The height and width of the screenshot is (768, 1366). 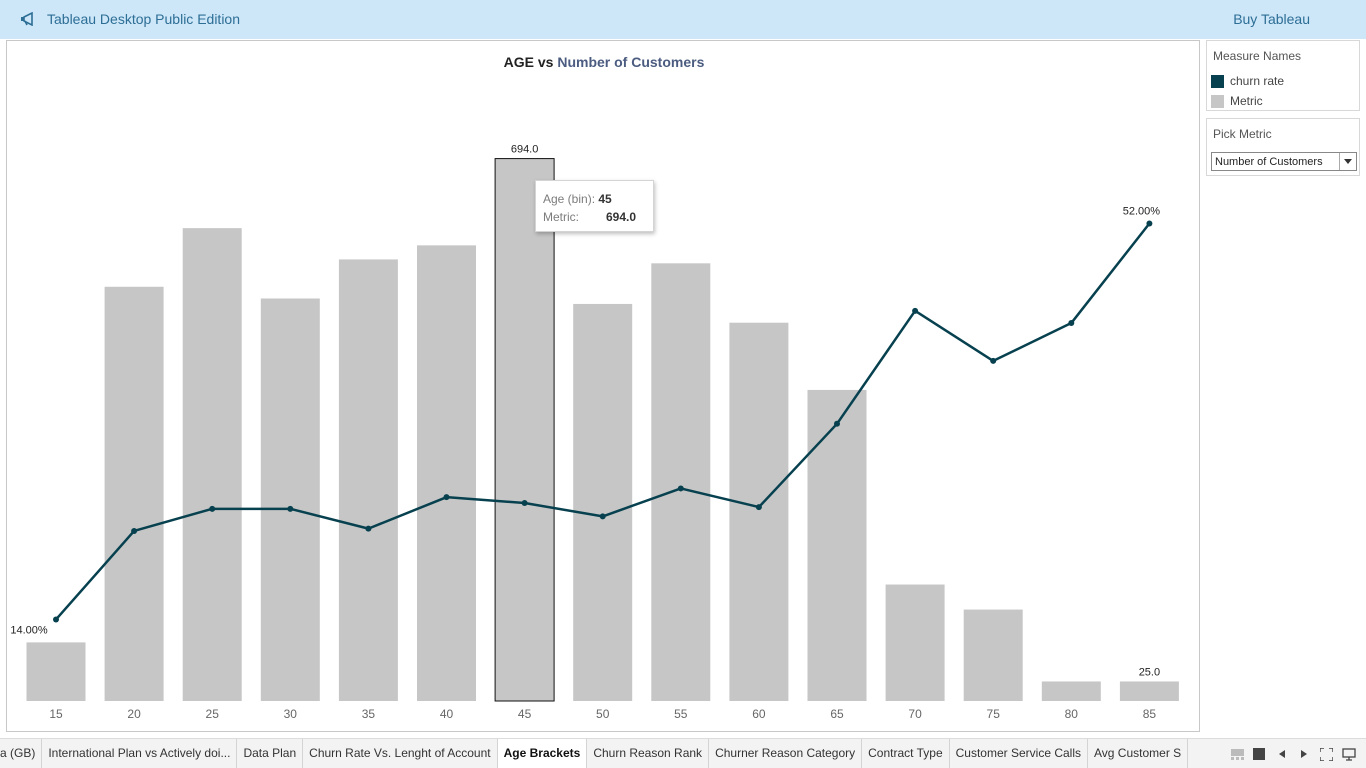 What do you see at coordinates (598, 217) in the screenshot?
I see `tooltip-row-metric: Metric: 694.0` at bounding box center [598, 217].